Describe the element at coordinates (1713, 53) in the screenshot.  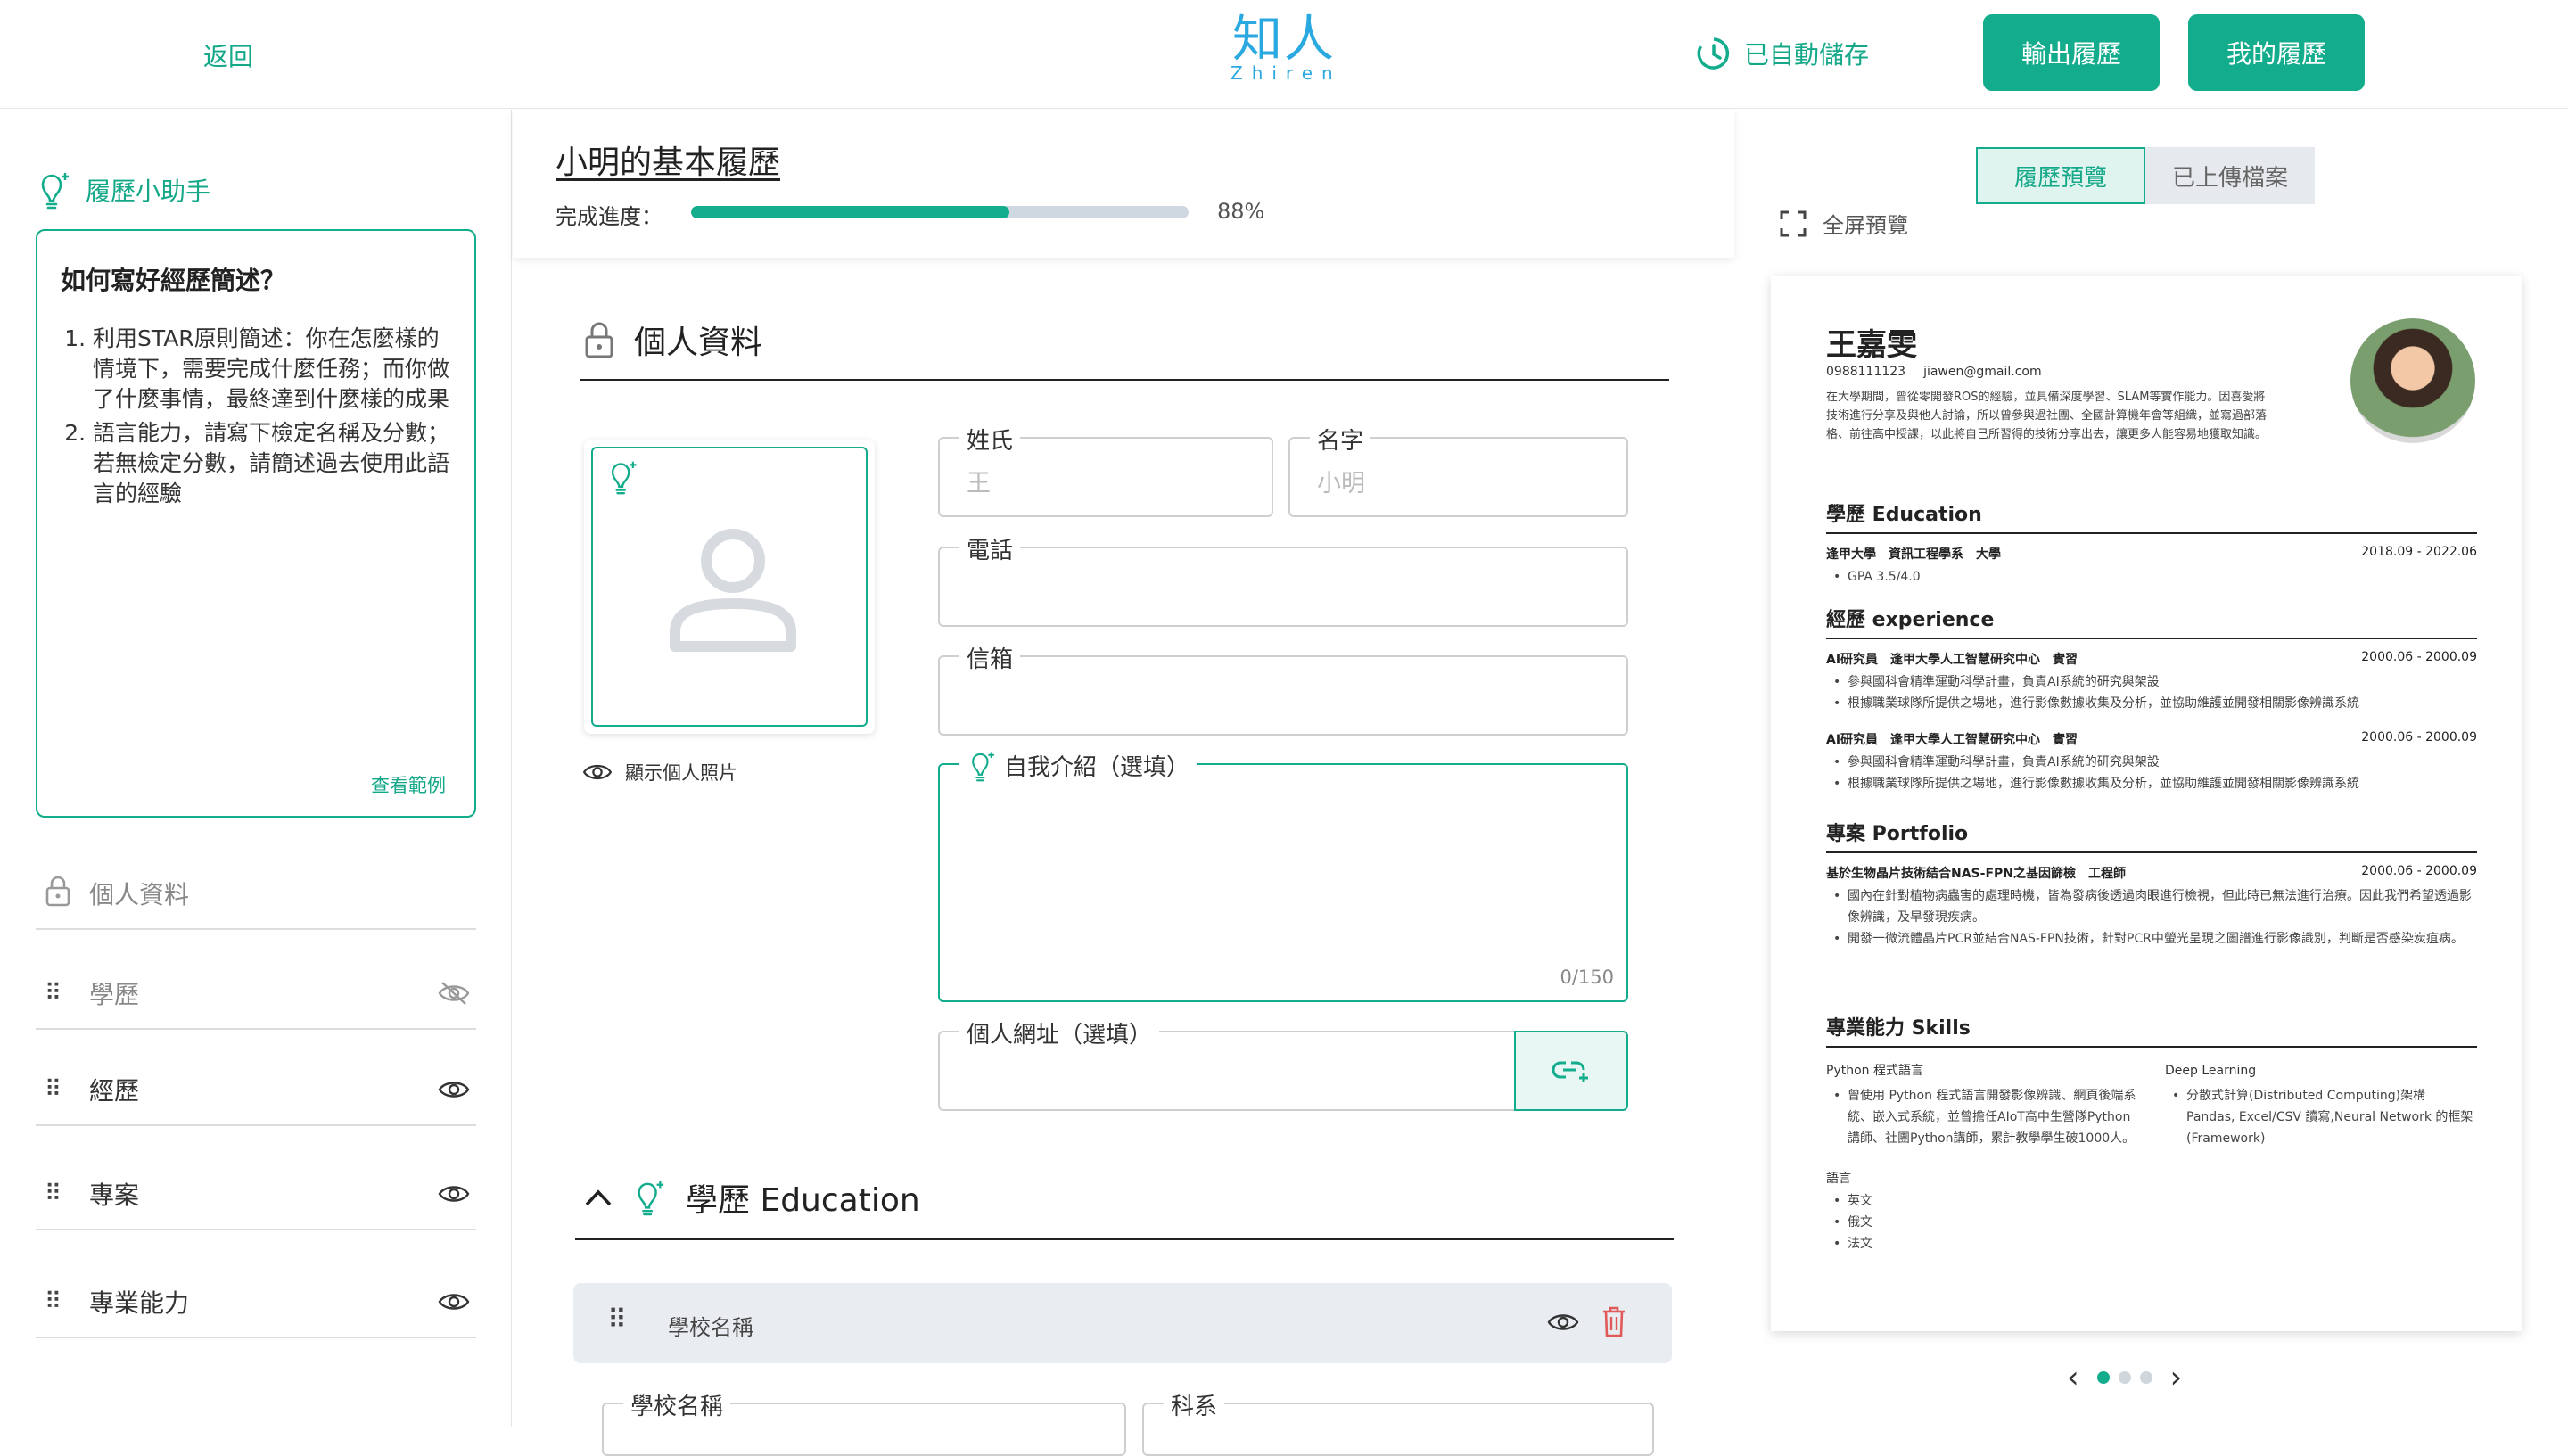
I see `clock-icon` at that location.